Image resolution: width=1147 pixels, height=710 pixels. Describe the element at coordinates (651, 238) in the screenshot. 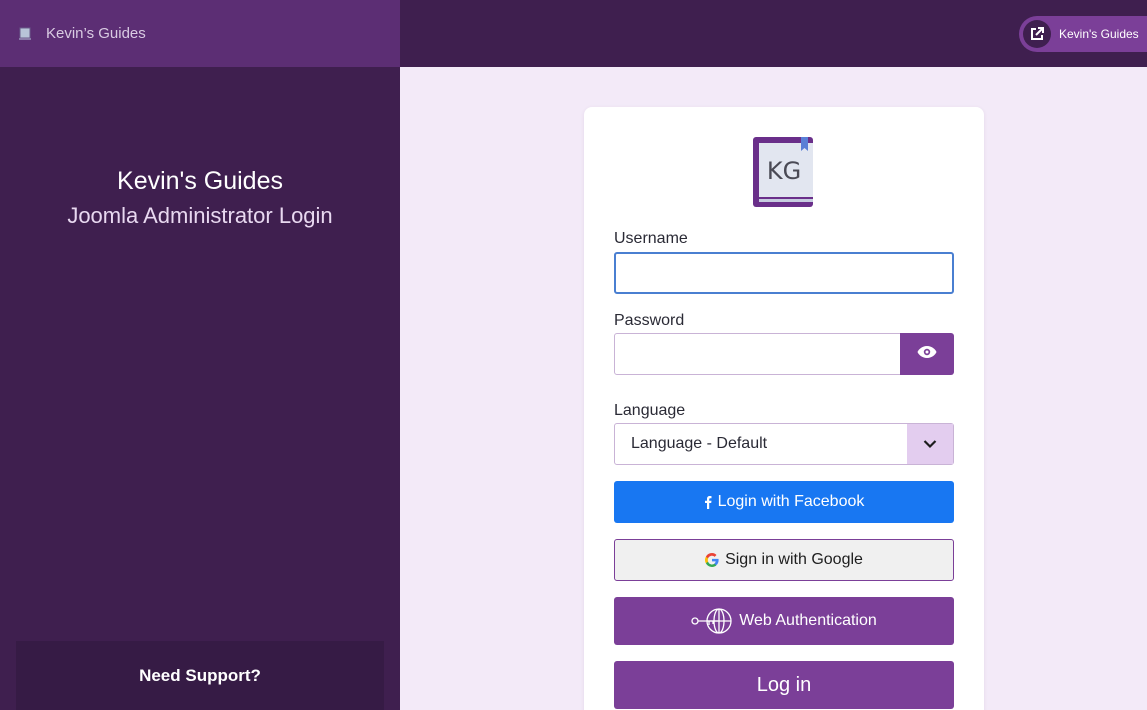

I see `username-label: Username` at that location.